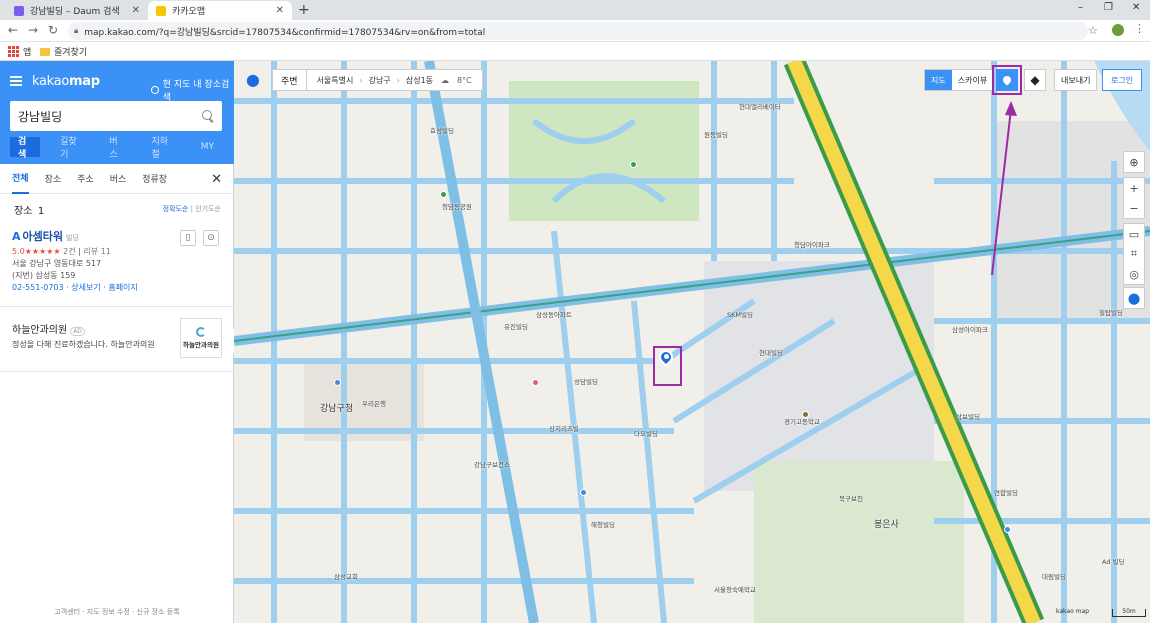 The image size is (1150, 623). What do you see at coordinates (188, 238) in the screenshot?
I see `bookmark-button: ▯` at bounding box center [188, 238].